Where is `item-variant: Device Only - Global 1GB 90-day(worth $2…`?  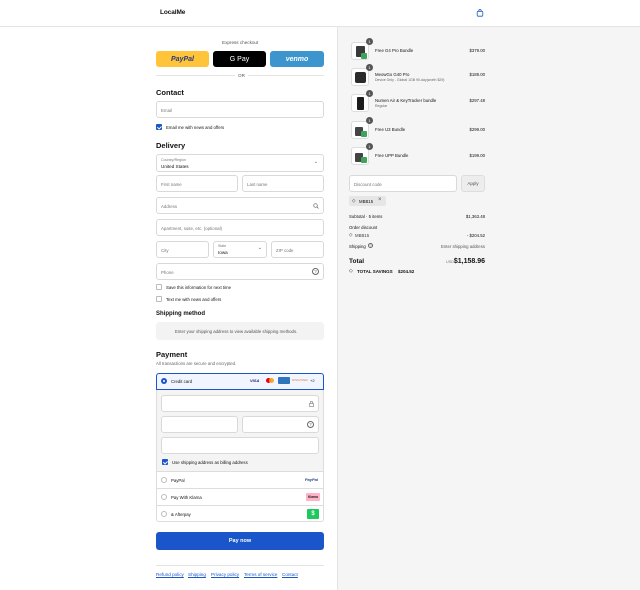
item-variant: Device Only - Global 1GB 90-day(worth $2… is located at coordinates (410, 80).